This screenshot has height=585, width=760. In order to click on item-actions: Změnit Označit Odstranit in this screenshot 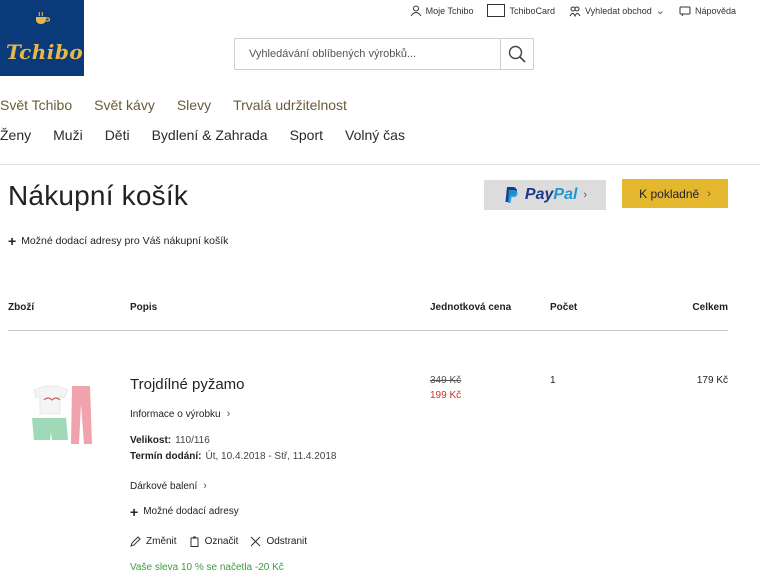, I will do `click(218, 541)`.